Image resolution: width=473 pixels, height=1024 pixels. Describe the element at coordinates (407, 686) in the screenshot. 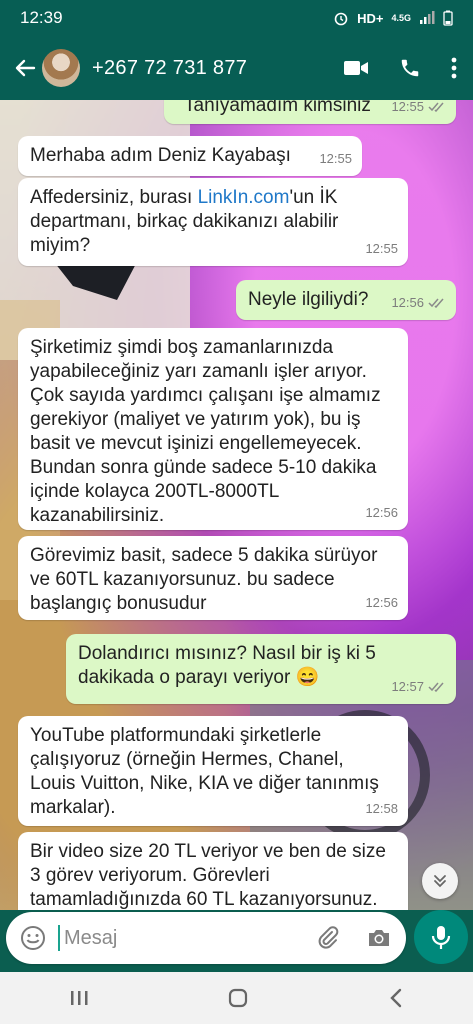

I see `message-time-text: 12:57` at that location.